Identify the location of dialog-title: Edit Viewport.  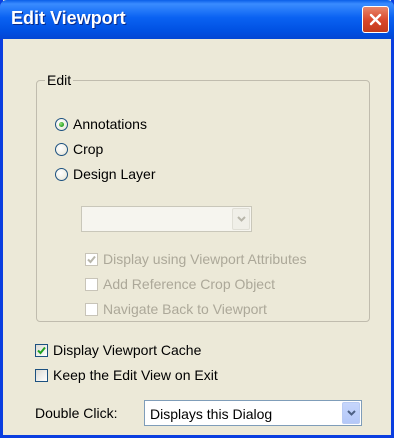
(68, 18).